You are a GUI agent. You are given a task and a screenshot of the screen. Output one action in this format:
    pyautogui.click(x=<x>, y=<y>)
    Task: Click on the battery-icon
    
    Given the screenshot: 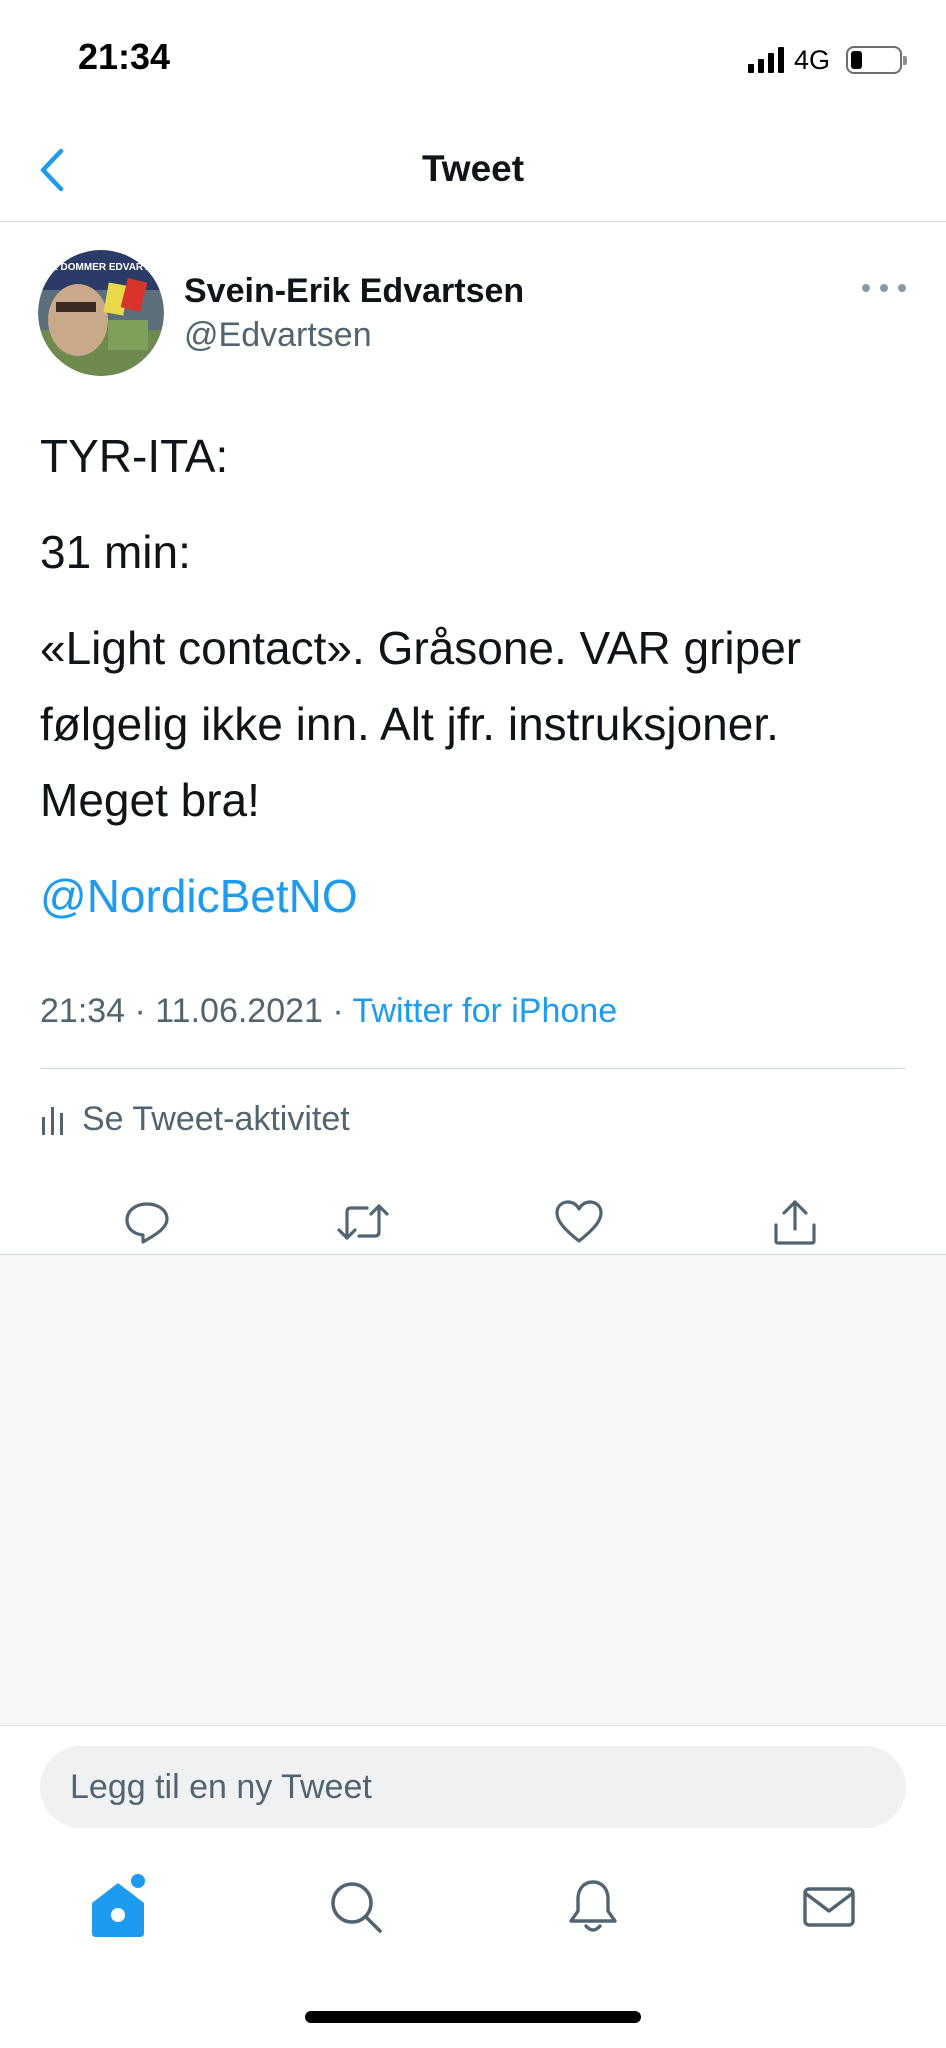 What is the action you would take?
    pyautogui.click(x=876, y=60)
    